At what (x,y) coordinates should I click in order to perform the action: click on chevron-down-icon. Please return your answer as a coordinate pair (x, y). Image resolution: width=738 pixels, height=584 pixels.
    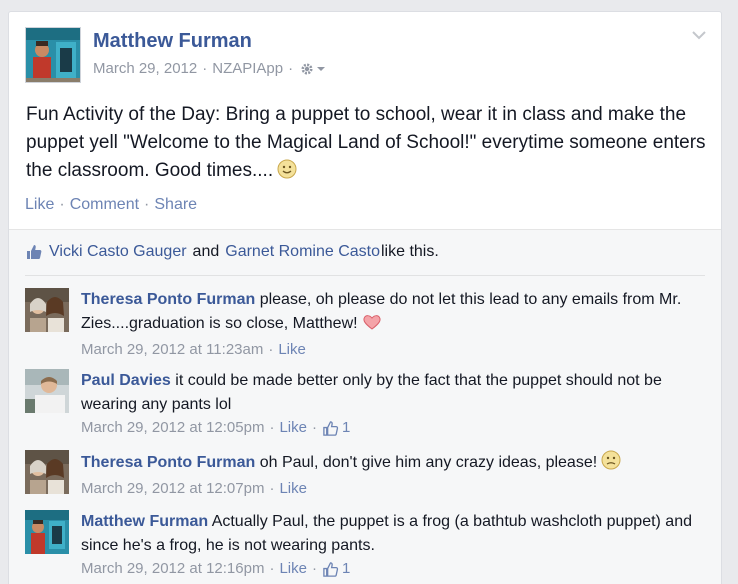
    Looking at the image, I should click on (699, 35).